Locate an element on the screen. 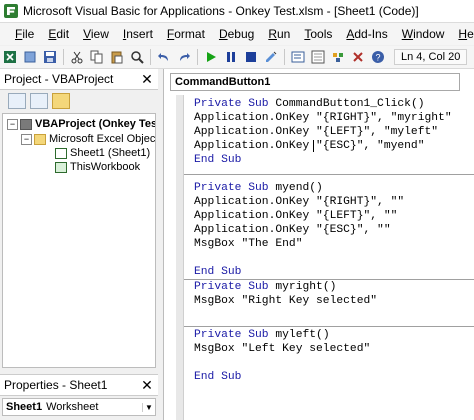  reset-icon is located at coordinates (251, 57).